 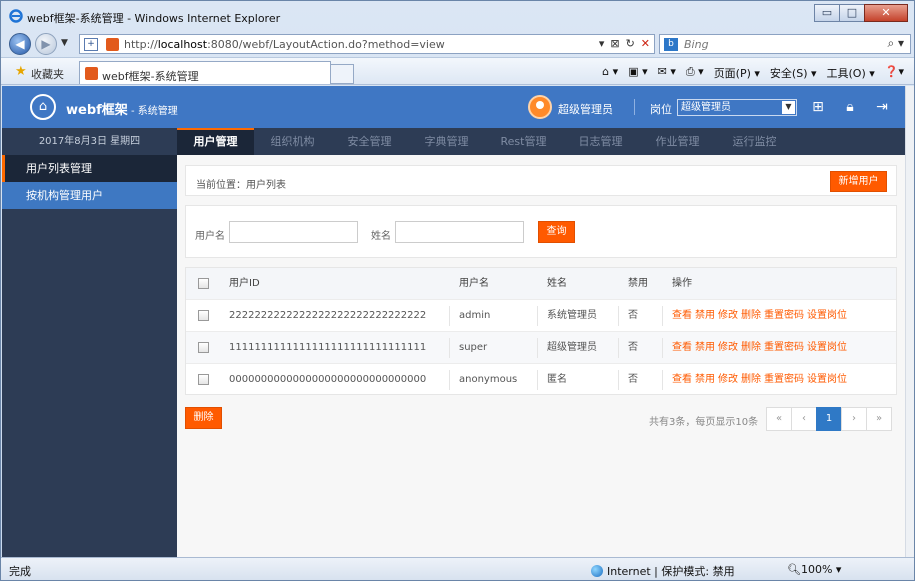 I want to click on tab-user-management: 用户管理, so click(x=215, y=141).